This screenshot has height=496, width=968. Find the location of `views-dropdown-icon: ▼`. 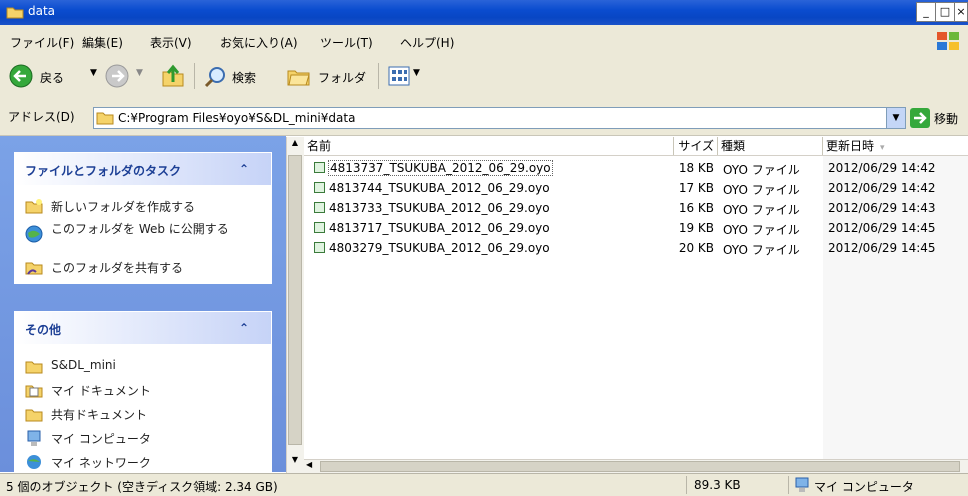

views-dropdown-icon: ▼ is located at coordinates (416, 73).